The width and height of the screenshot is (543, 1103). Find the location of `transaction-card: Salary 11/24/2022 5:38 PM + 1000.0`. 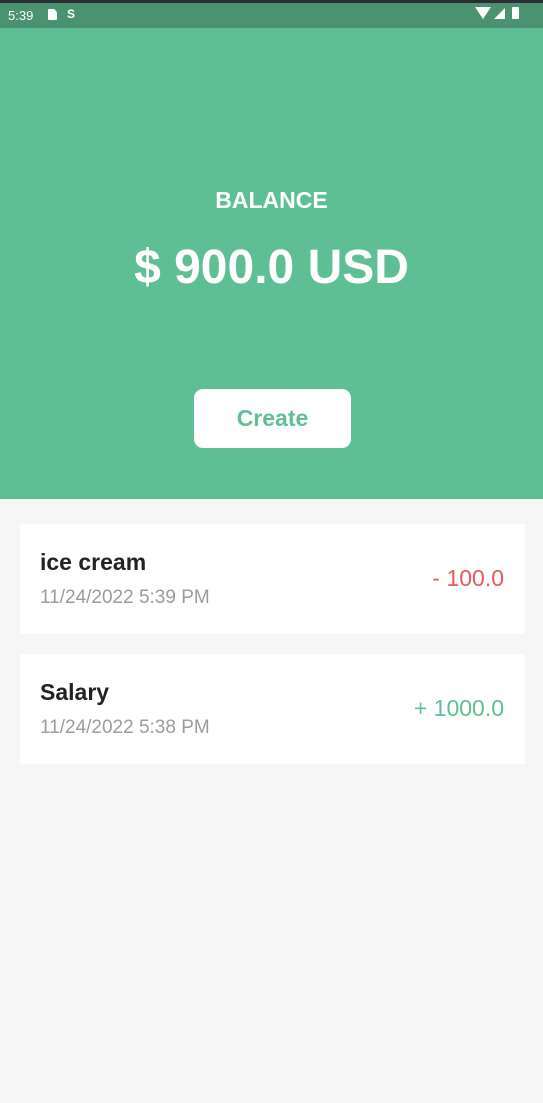

transaction-card: Salary 11/24/2022 5:38 PM + 1000.0 is located at coordinates (272, 709).